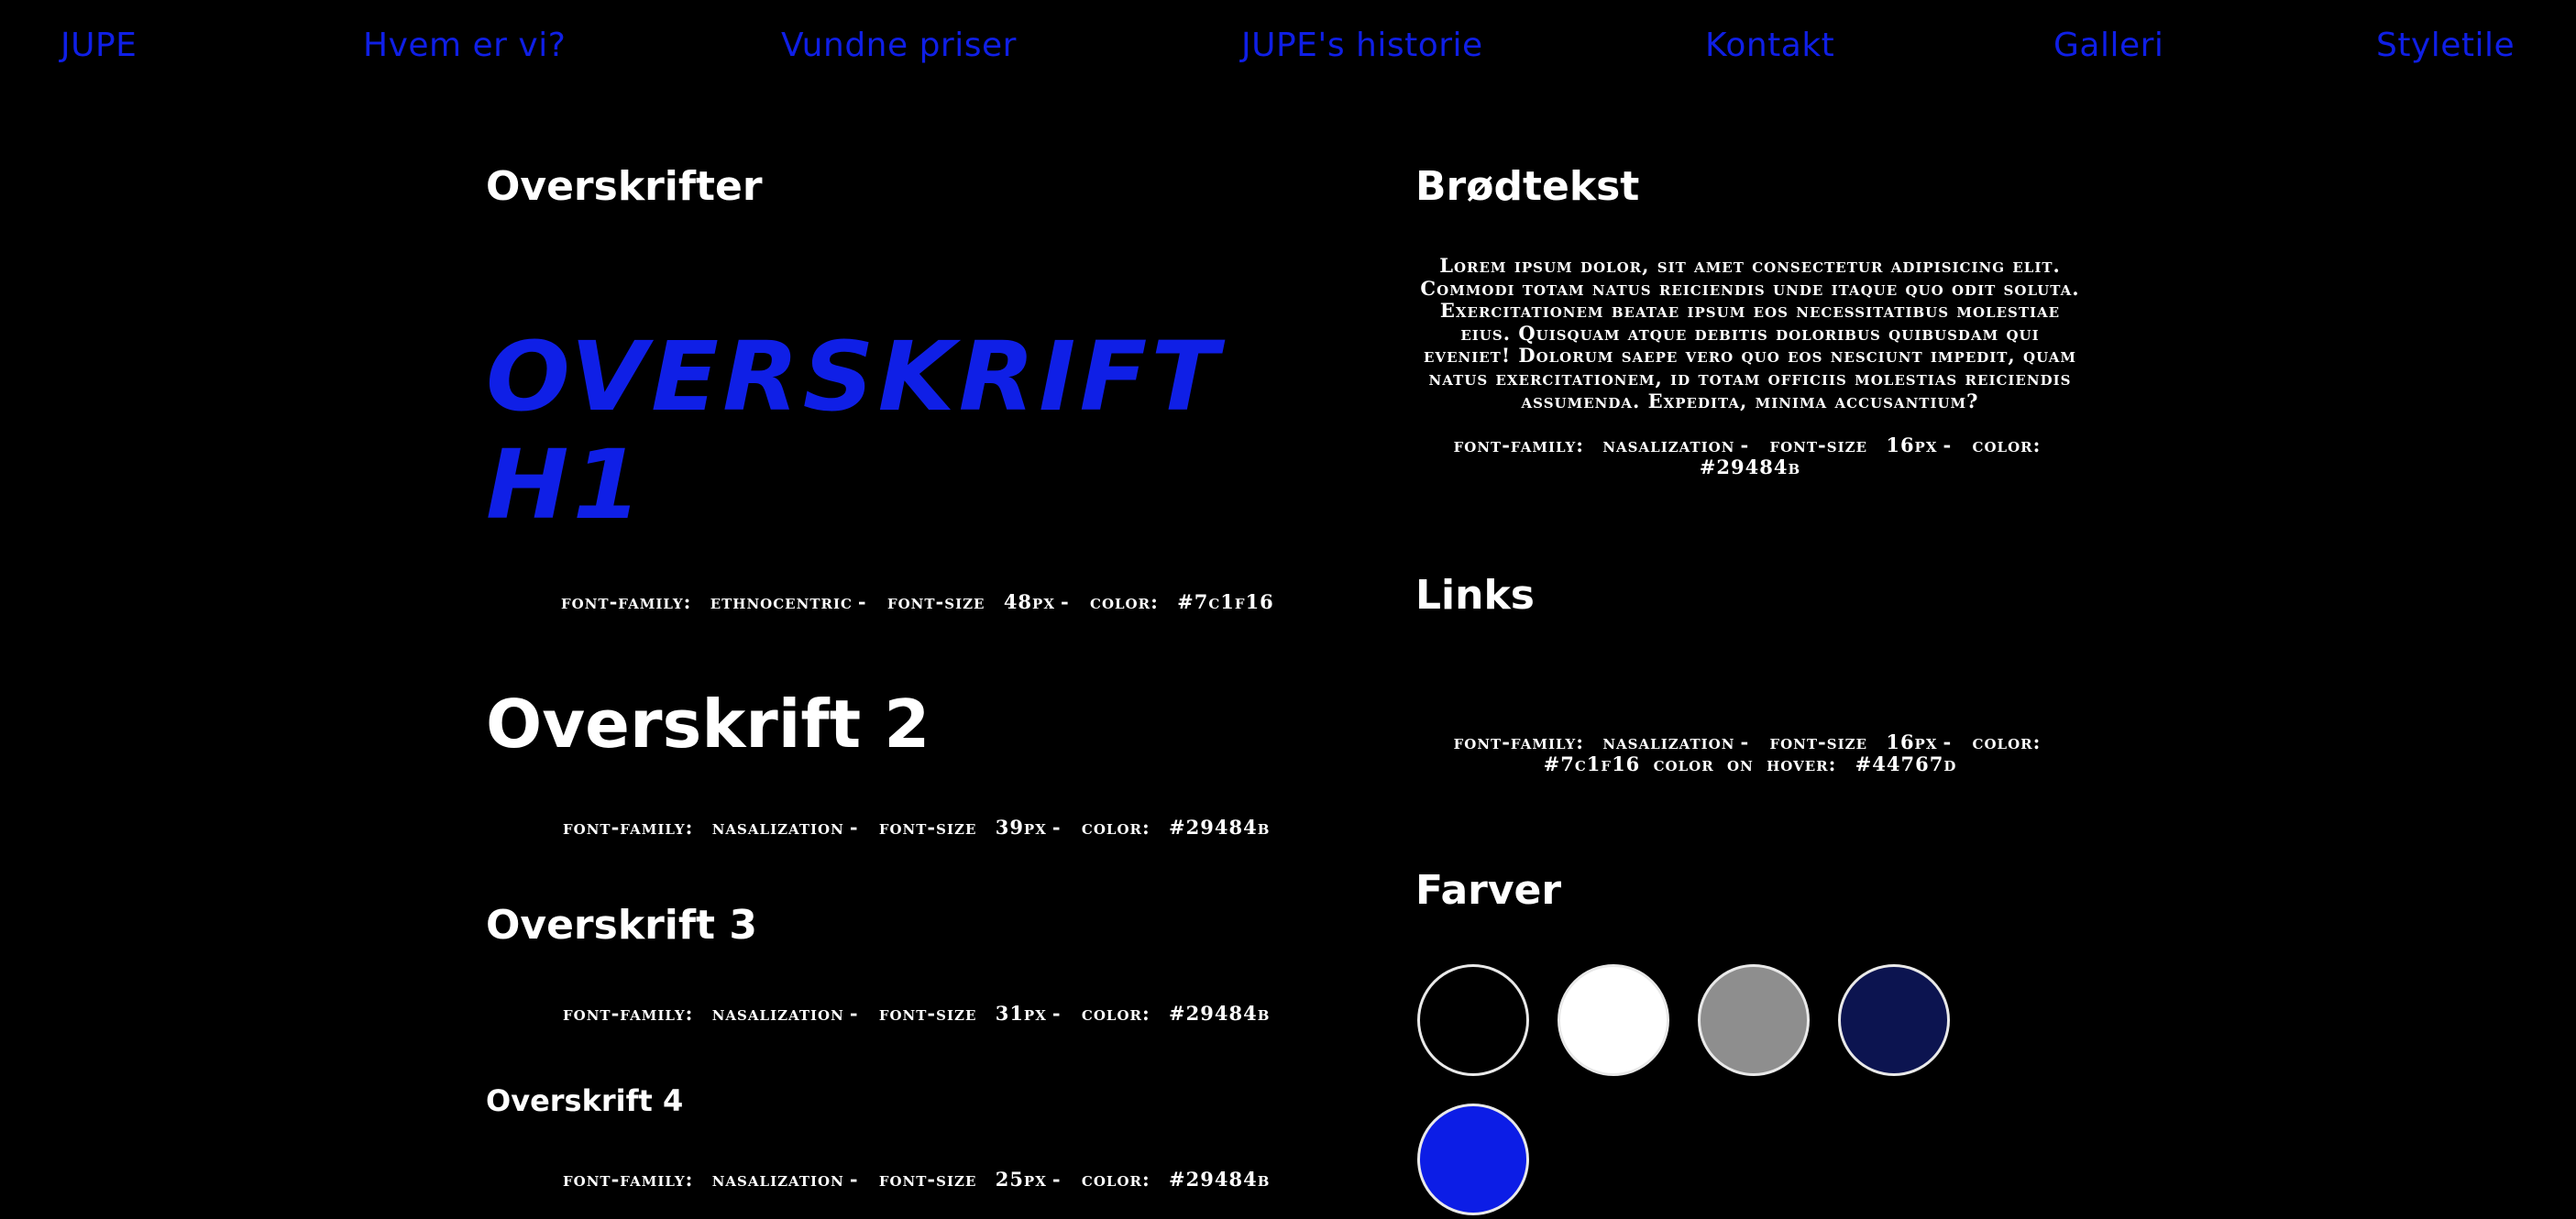 This screenshot has width=2576, height=1219. I want to click on heading-h1-sample: OVERSKRIFT H1, so click(854, 431).